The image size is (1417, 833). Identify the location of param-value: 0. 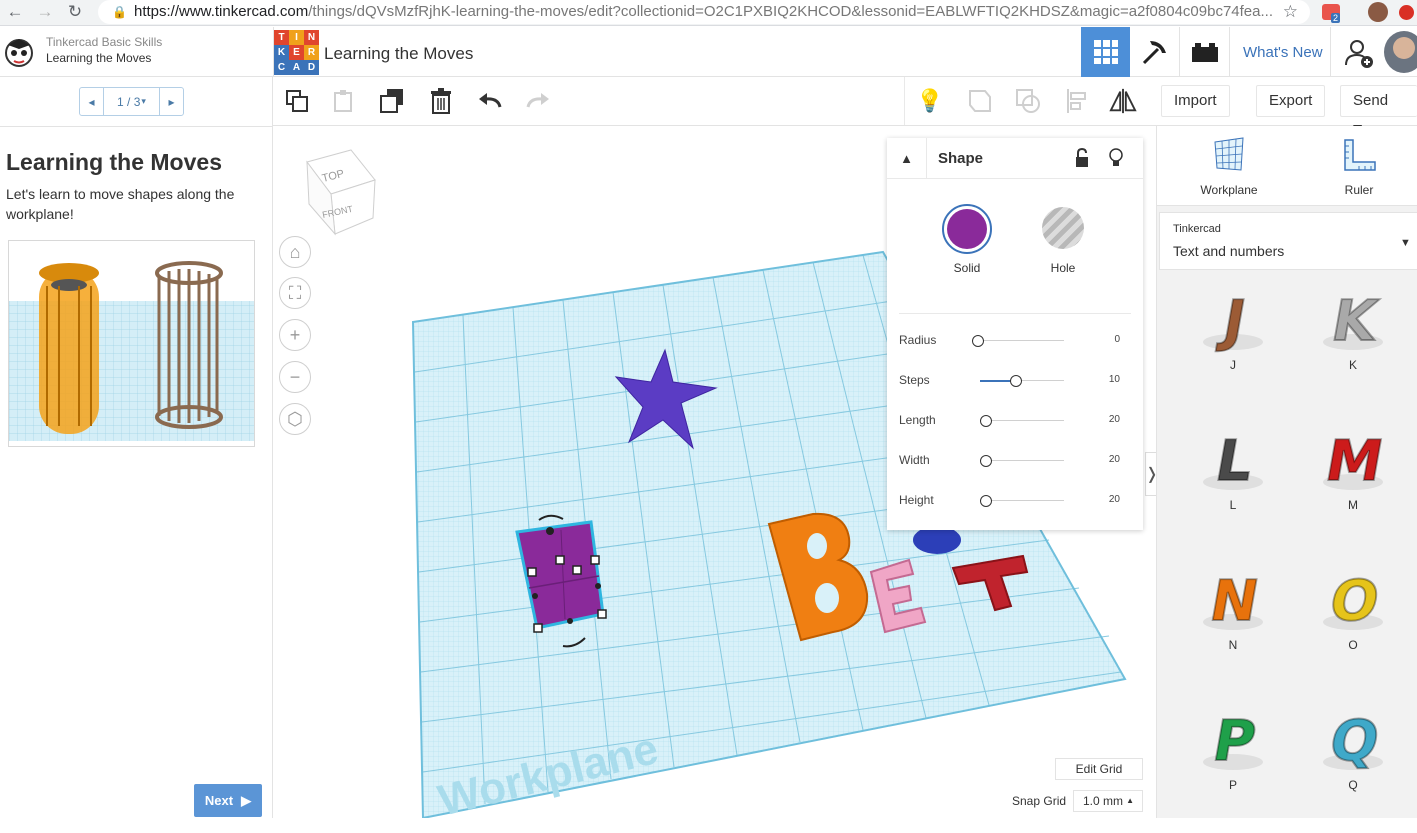
(1117, 339).